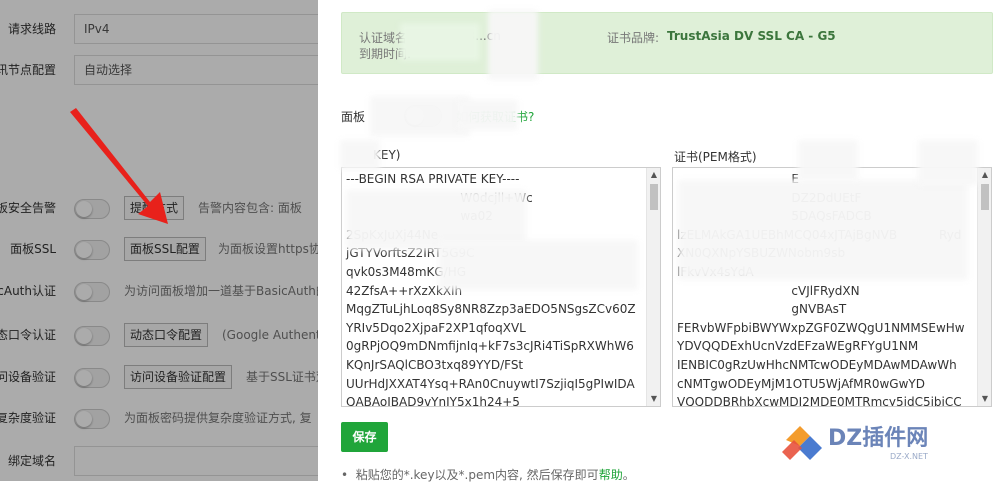  What do you see at coordinates (364, 437) in the screenshot?
I see `save-button: 保存` at bounding box center [364, 437].